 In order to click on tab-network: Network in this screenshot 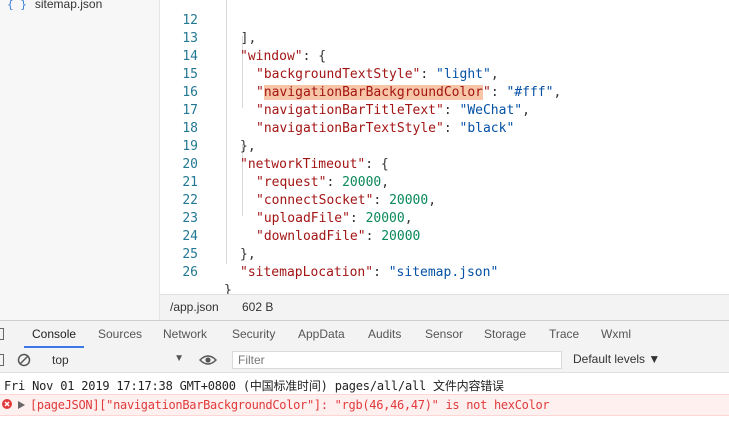, I will do `click(185, 334)`.